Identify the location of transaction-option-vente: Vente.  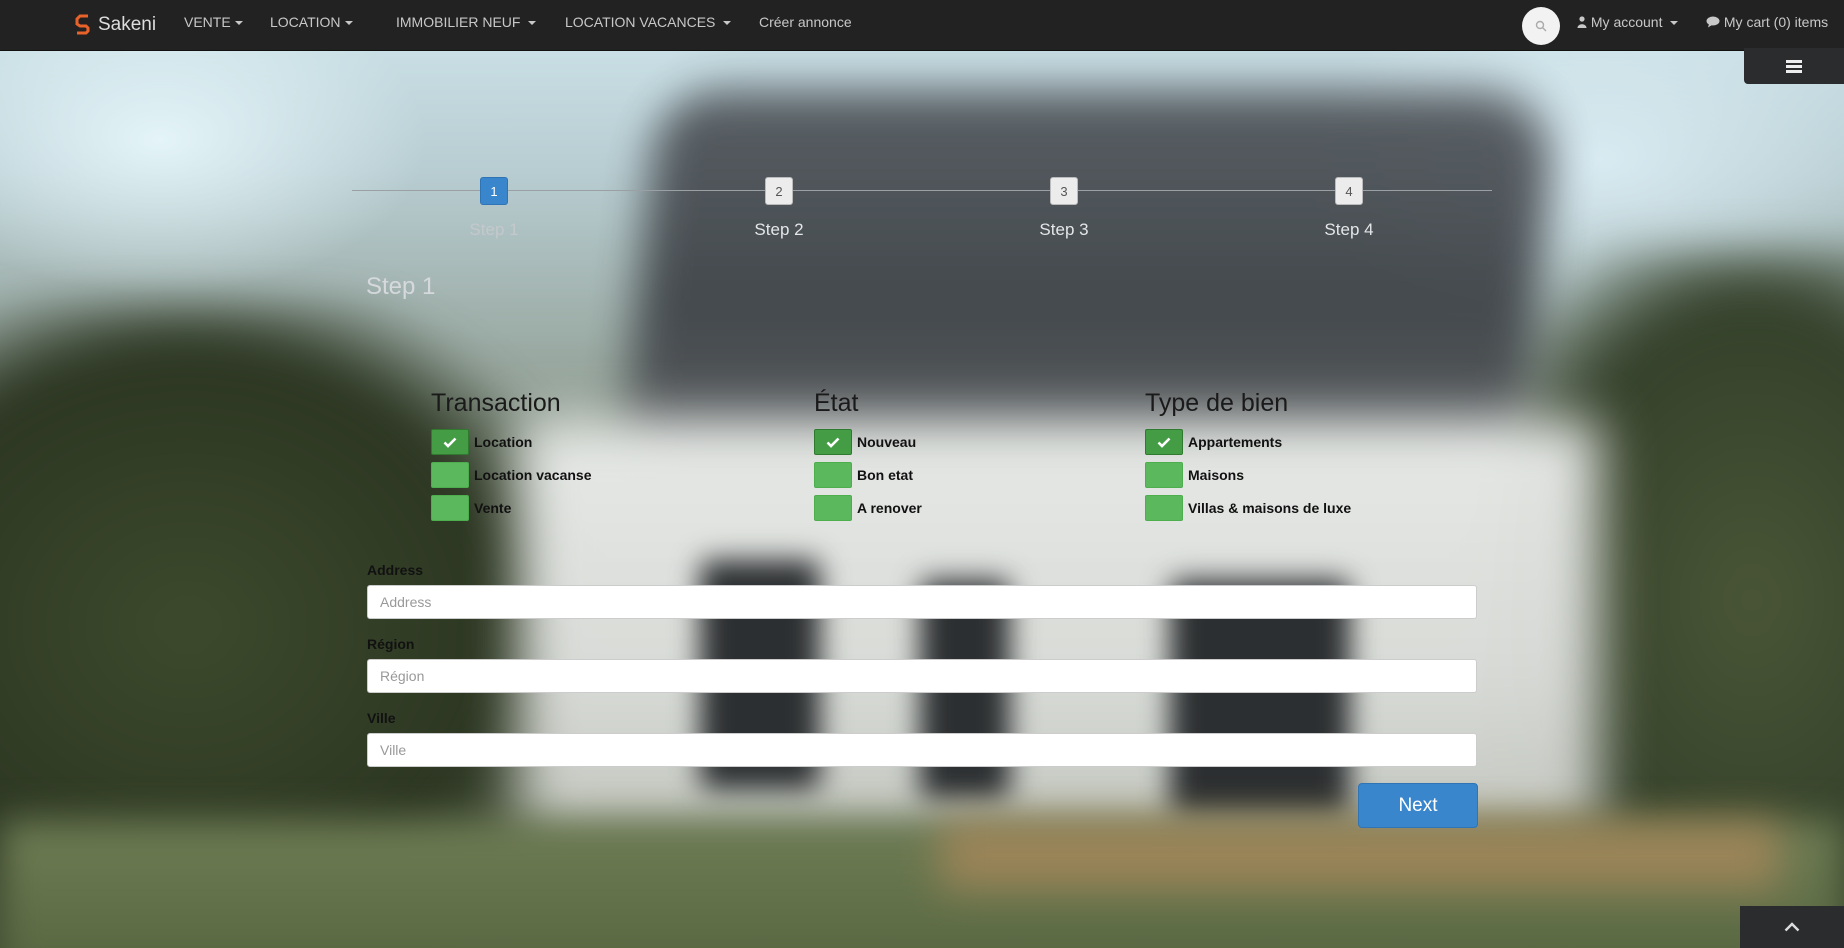
(471, 508).